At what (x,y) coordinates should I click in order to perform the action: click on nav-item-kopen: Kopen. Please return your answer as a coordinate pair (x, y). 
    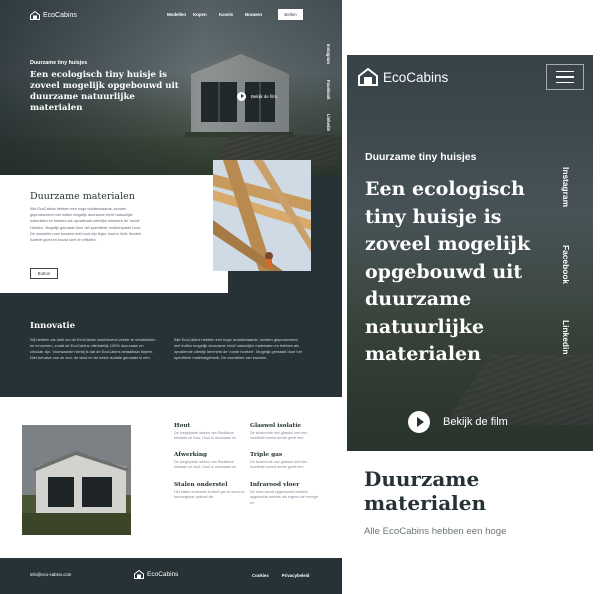
    Looking at the image, I should click on (206, 14).